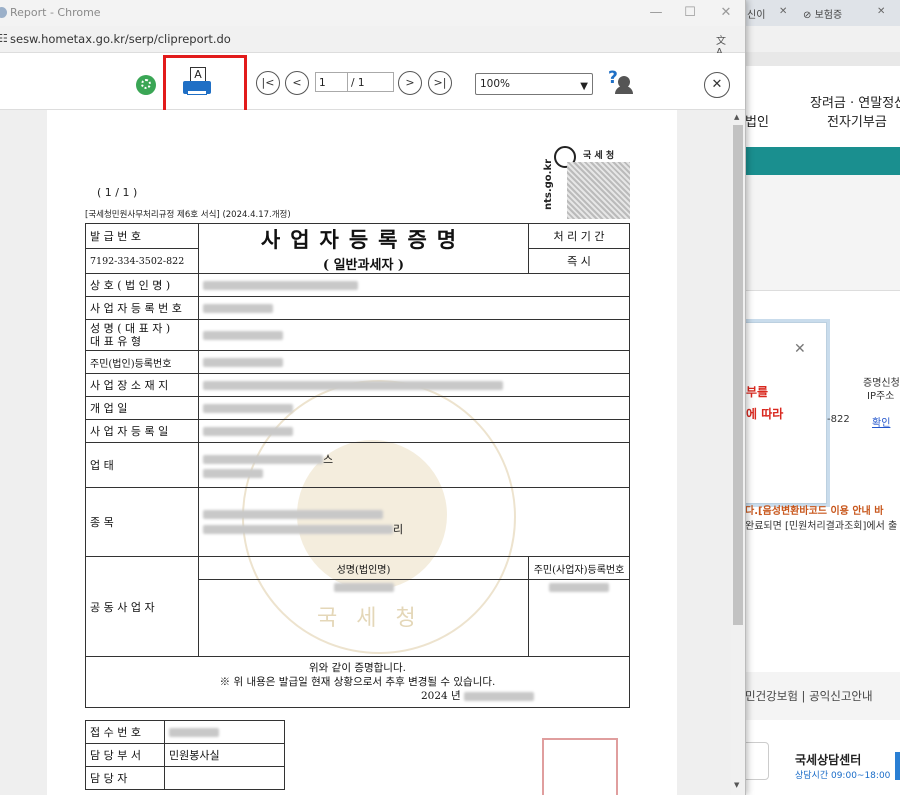  I want to click on bg-call-hours: 상담시간 09:00~18:00, so click(843, 776).